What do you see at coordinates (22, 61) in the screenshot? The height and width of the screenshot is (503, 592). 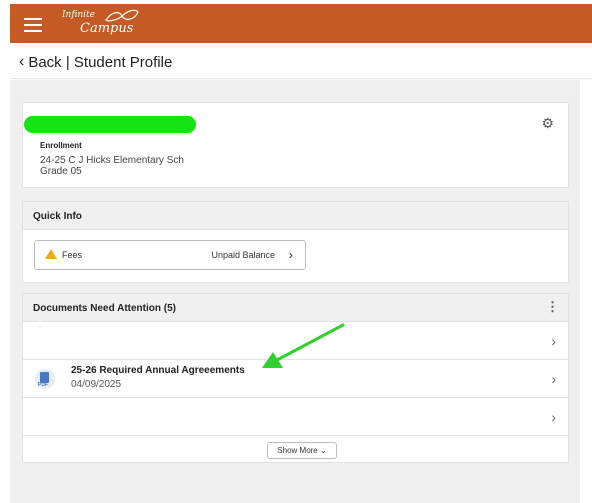 I see `chevron-left-icon: ‹` at bounding box center [22, 61].